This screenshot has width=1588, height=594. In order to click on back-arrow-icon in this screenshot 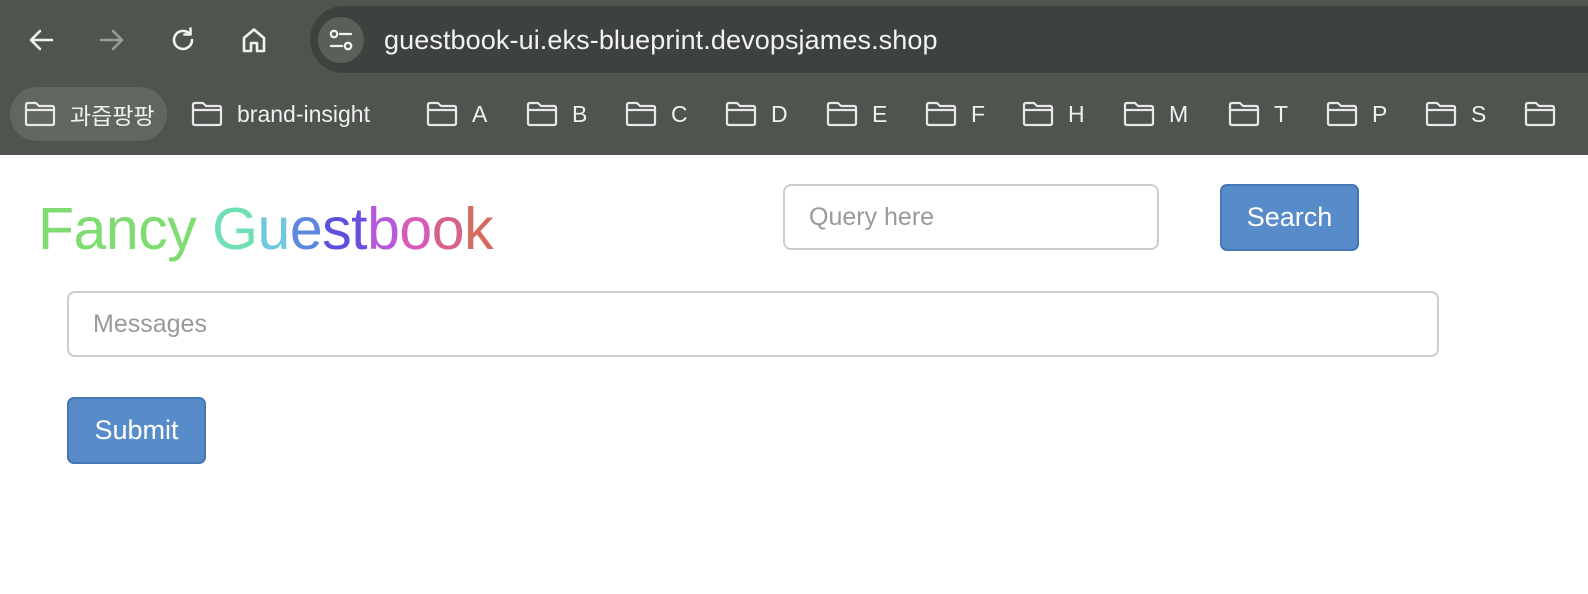, I will do `click(41, 40)`.